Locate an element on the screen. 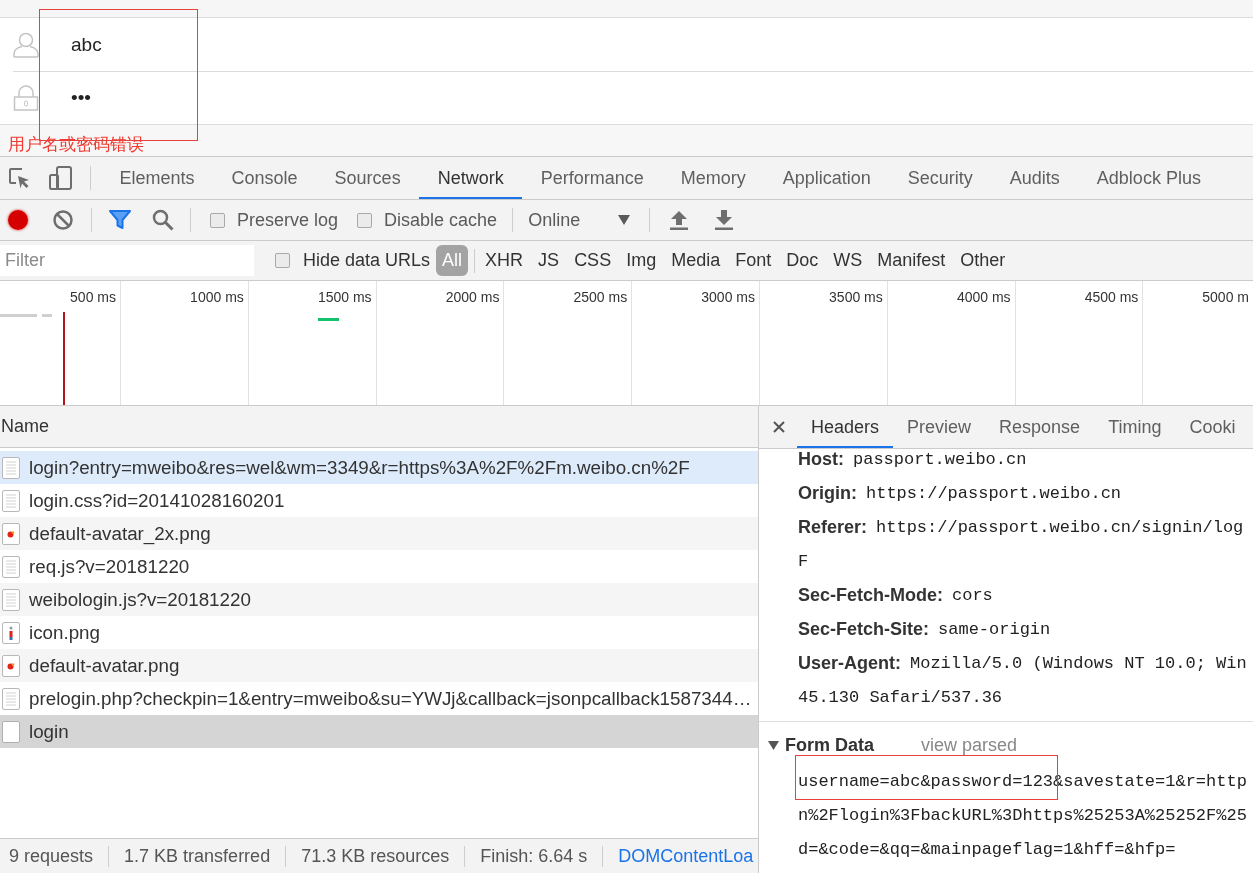  header-name: Sec-Fetch-Mode: is located at coordinates (870, 595).